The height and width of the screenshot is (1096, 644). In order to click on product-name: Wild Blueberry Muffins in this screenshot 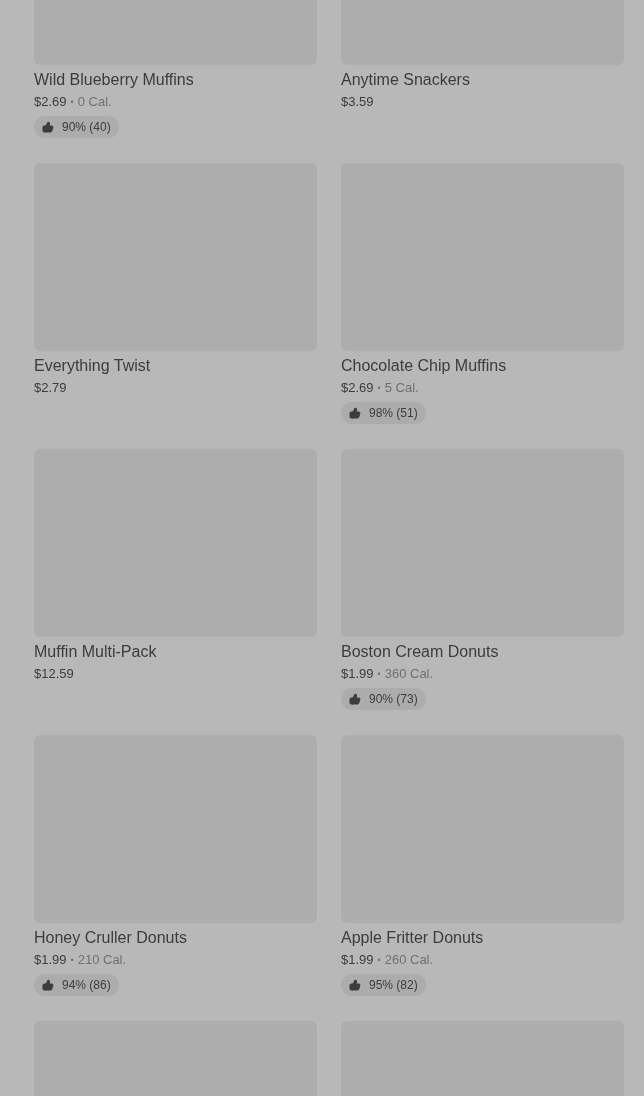, I will do `click(175, 80)`.